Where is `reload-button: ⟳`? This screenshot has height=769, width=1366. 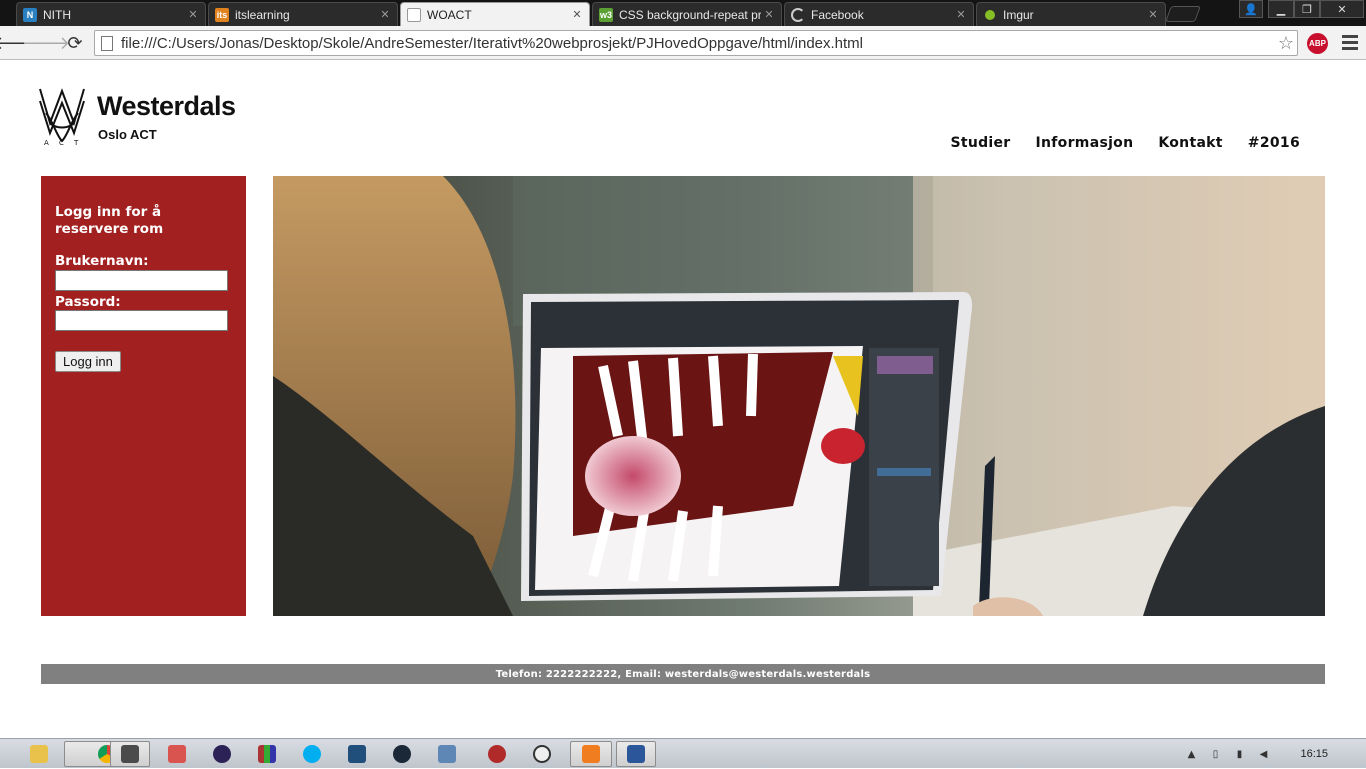
reload-button: ⟳ is located at coordinates (75, 43).